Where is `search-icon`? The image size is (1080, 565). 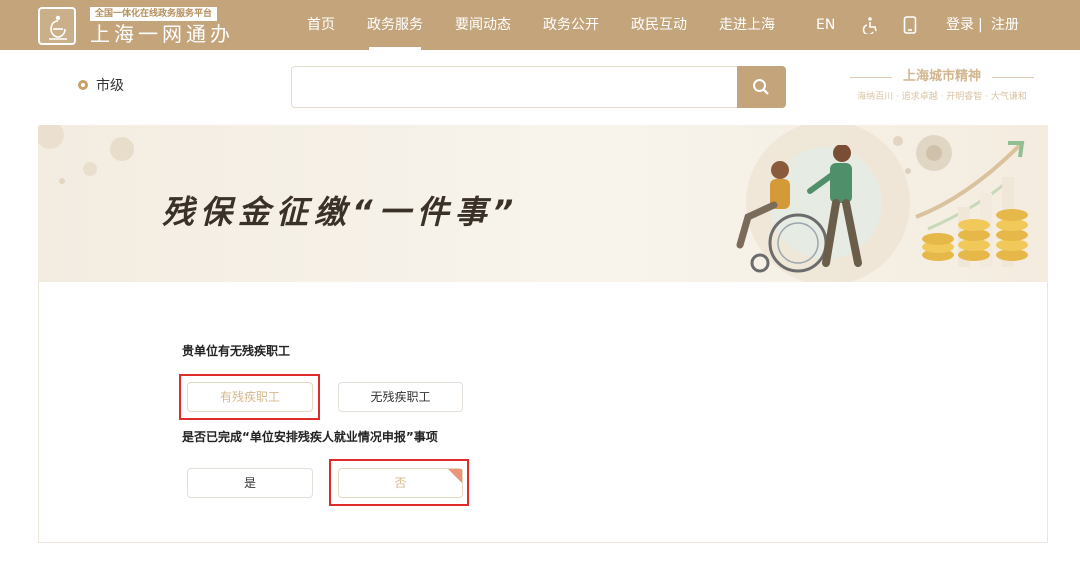
search-icon is located at coordinates (761, 87).